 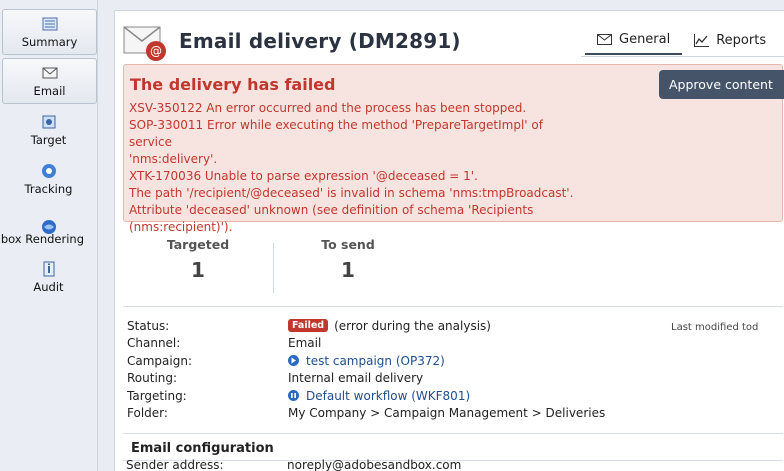 I want to click on nav-label-summary: Summary, so click(x=49, y=41).